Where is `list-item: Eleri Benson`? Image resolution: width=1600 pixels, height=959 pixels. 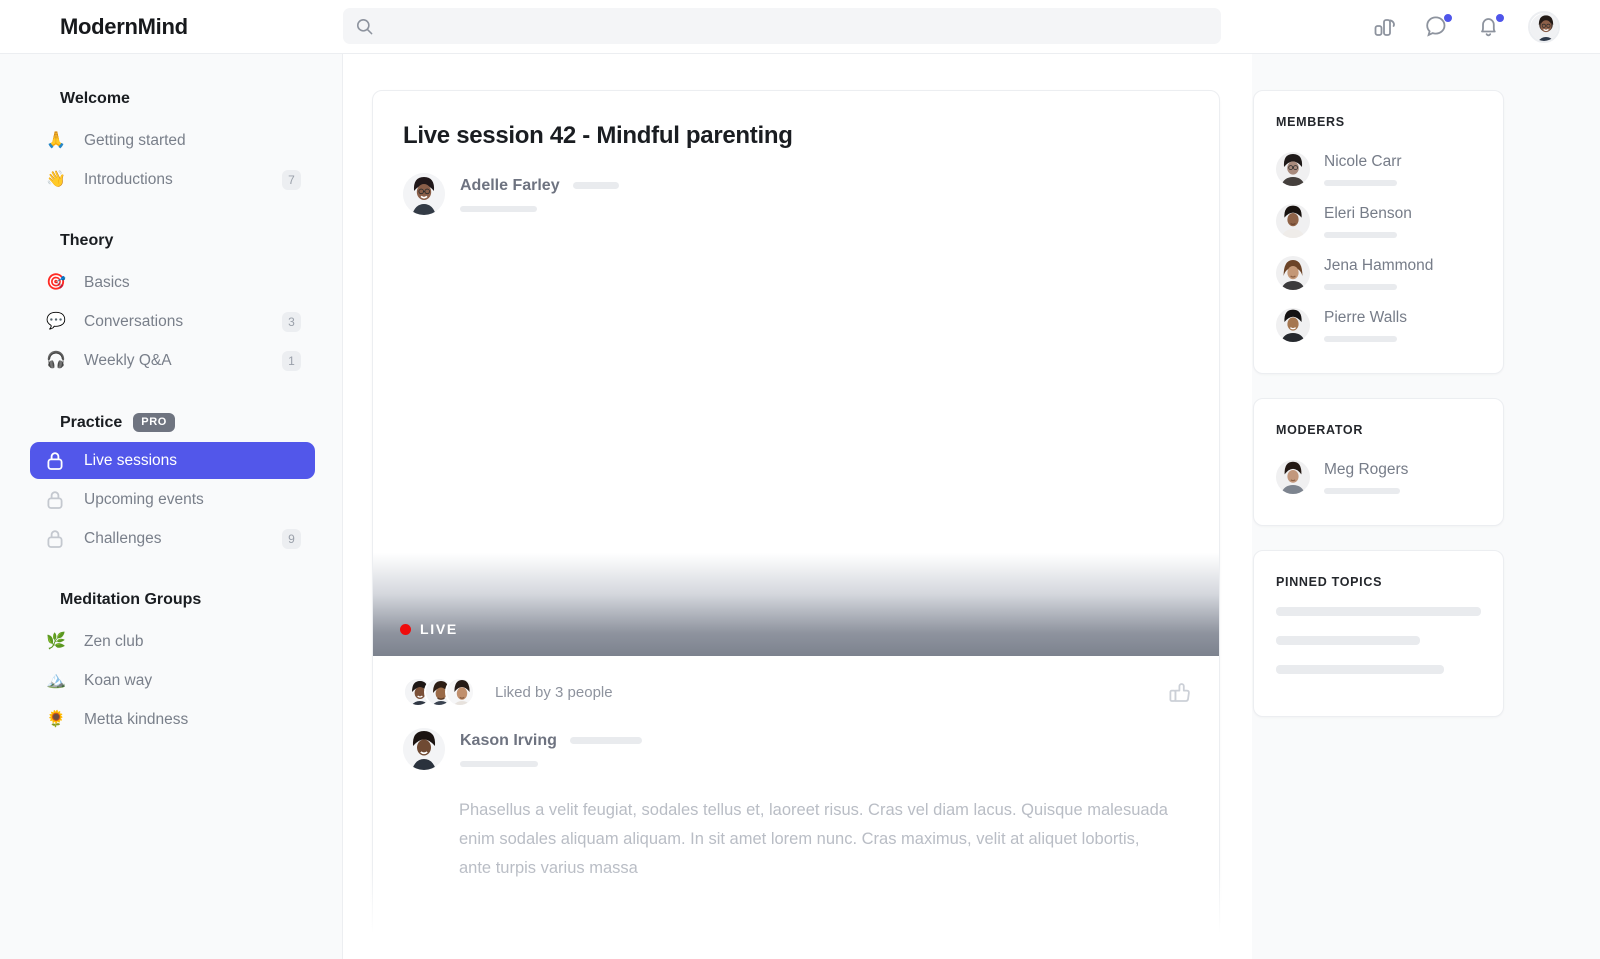 list-item: Eleri Benson is located at coordinates (1378, 221).